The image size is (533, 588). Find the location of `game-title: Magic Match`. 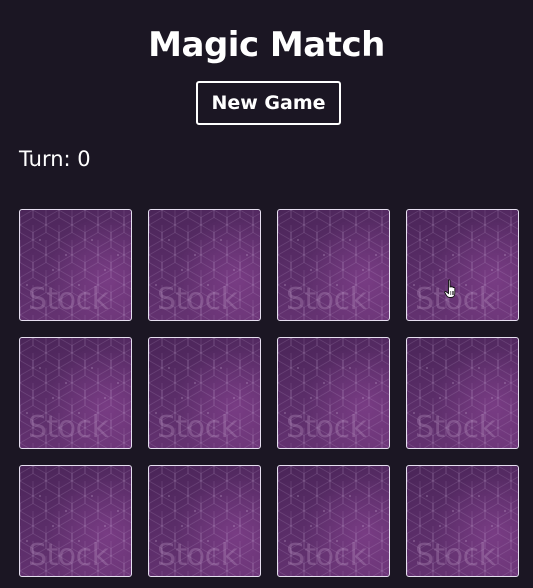

game-title: Magic Match is located at coordinates (266, 45).